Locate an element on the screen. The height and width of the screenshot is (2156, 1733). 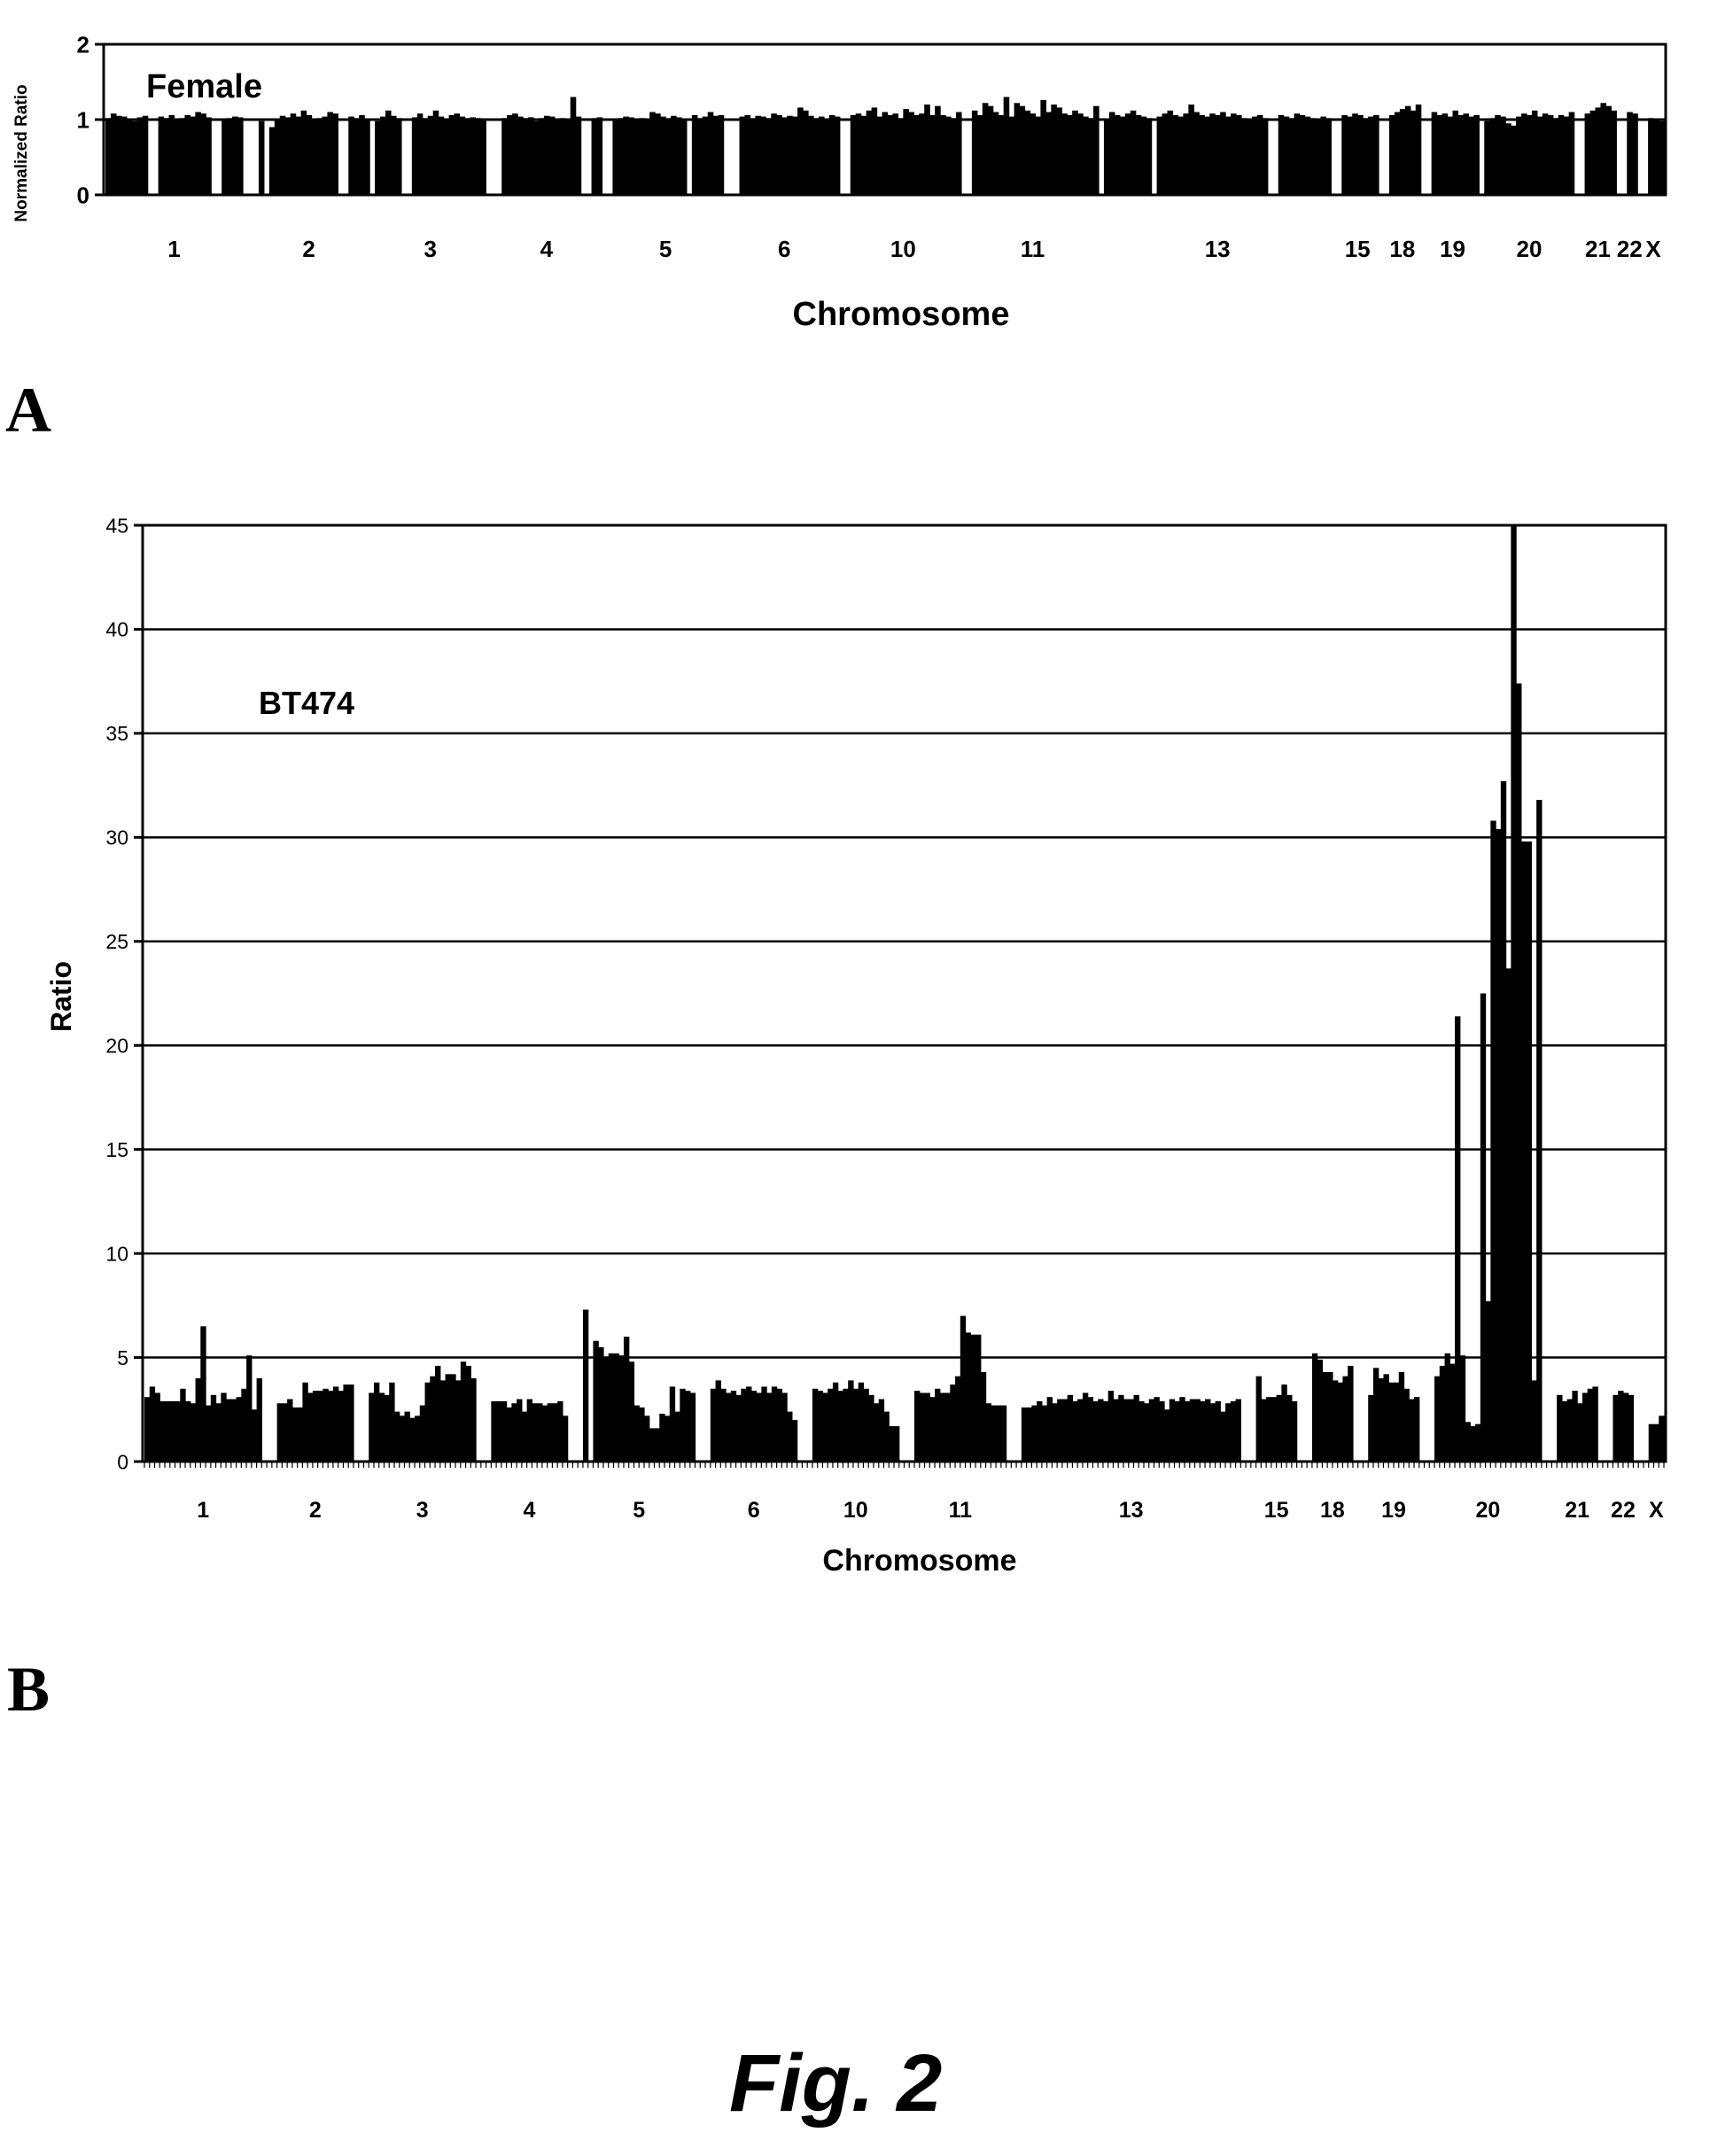
y-ticks: 0 5 10 15 20 25 30 35 40 45 is located at coordinates (124, 993).